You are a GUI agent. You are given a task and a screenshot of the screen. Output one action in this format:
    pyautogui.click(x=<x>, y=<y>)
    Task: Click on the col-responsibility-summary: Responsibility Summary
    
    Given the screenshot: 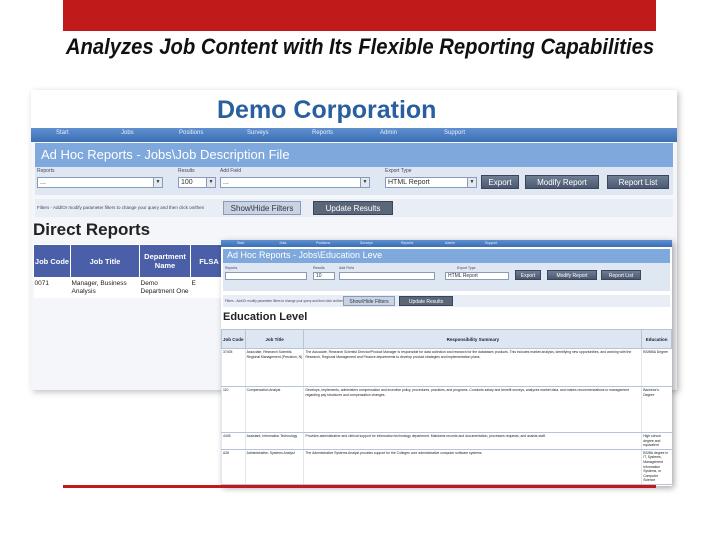 What is the action you would take?
    pyautogui.click(x=473, y=339)
    